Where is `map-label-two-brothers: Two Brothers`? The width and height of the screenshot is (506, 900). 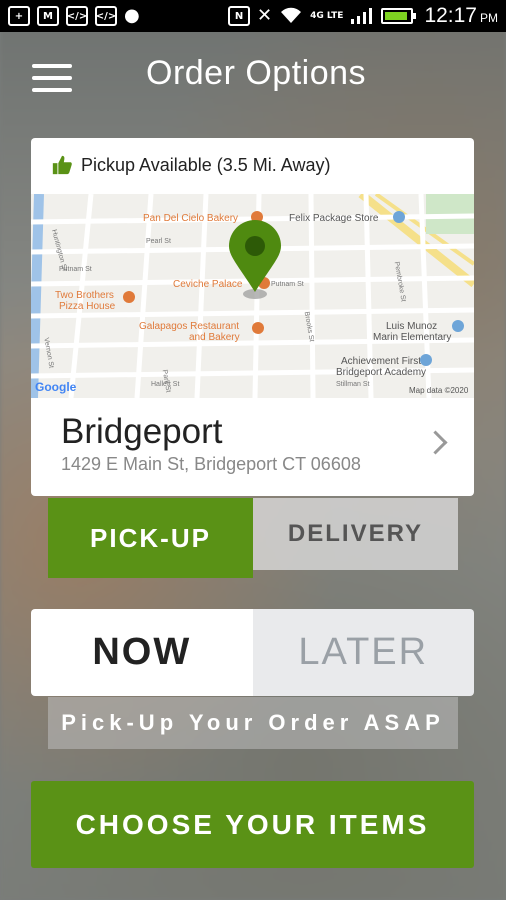
map-label-two-brothers: Two Brothers is located at coordinates (84, 295).